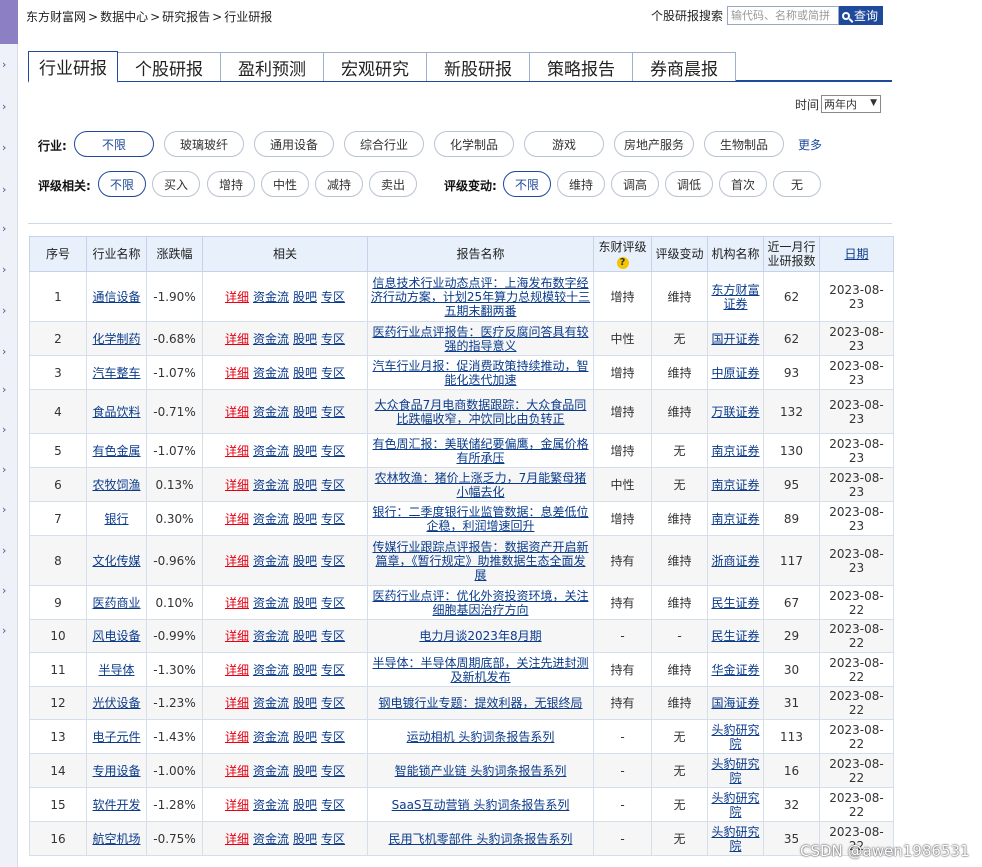 The width and height of the screenshot is (982, 867). What do you see at coordinates (73, 67) in the screenshot?
I see `tab-0: 行业研报` at bounding box center [73, 67].